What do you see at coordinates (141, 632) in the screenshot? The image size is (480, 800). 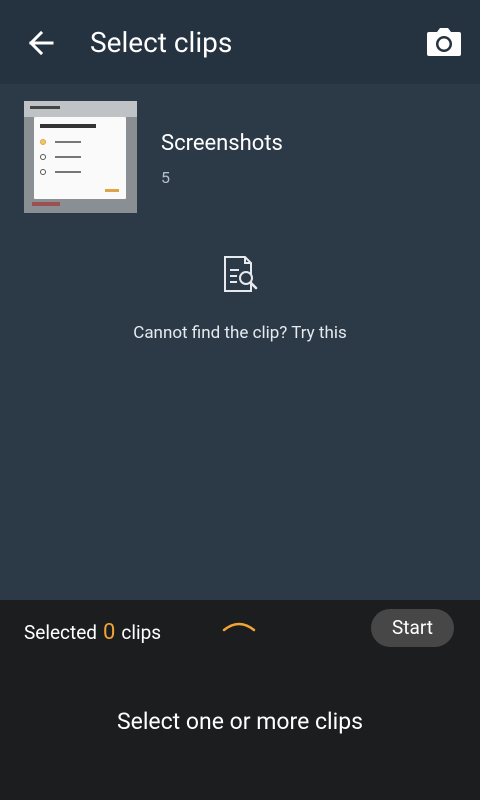 I see `selected-suffix: clips` at bounding box center [141, 632].